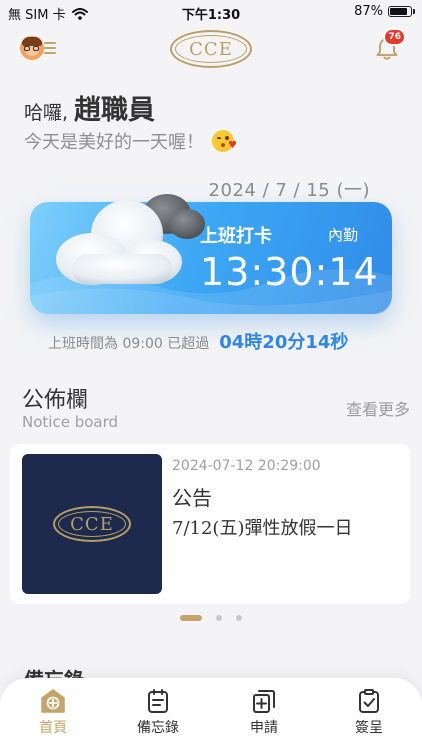 The height and width of the screenshot is (750, 422). What do you see at coordinates (264, 728) in the screenshot?
I see `tab-apply-label: 申請` at bounding box center [264, 728].